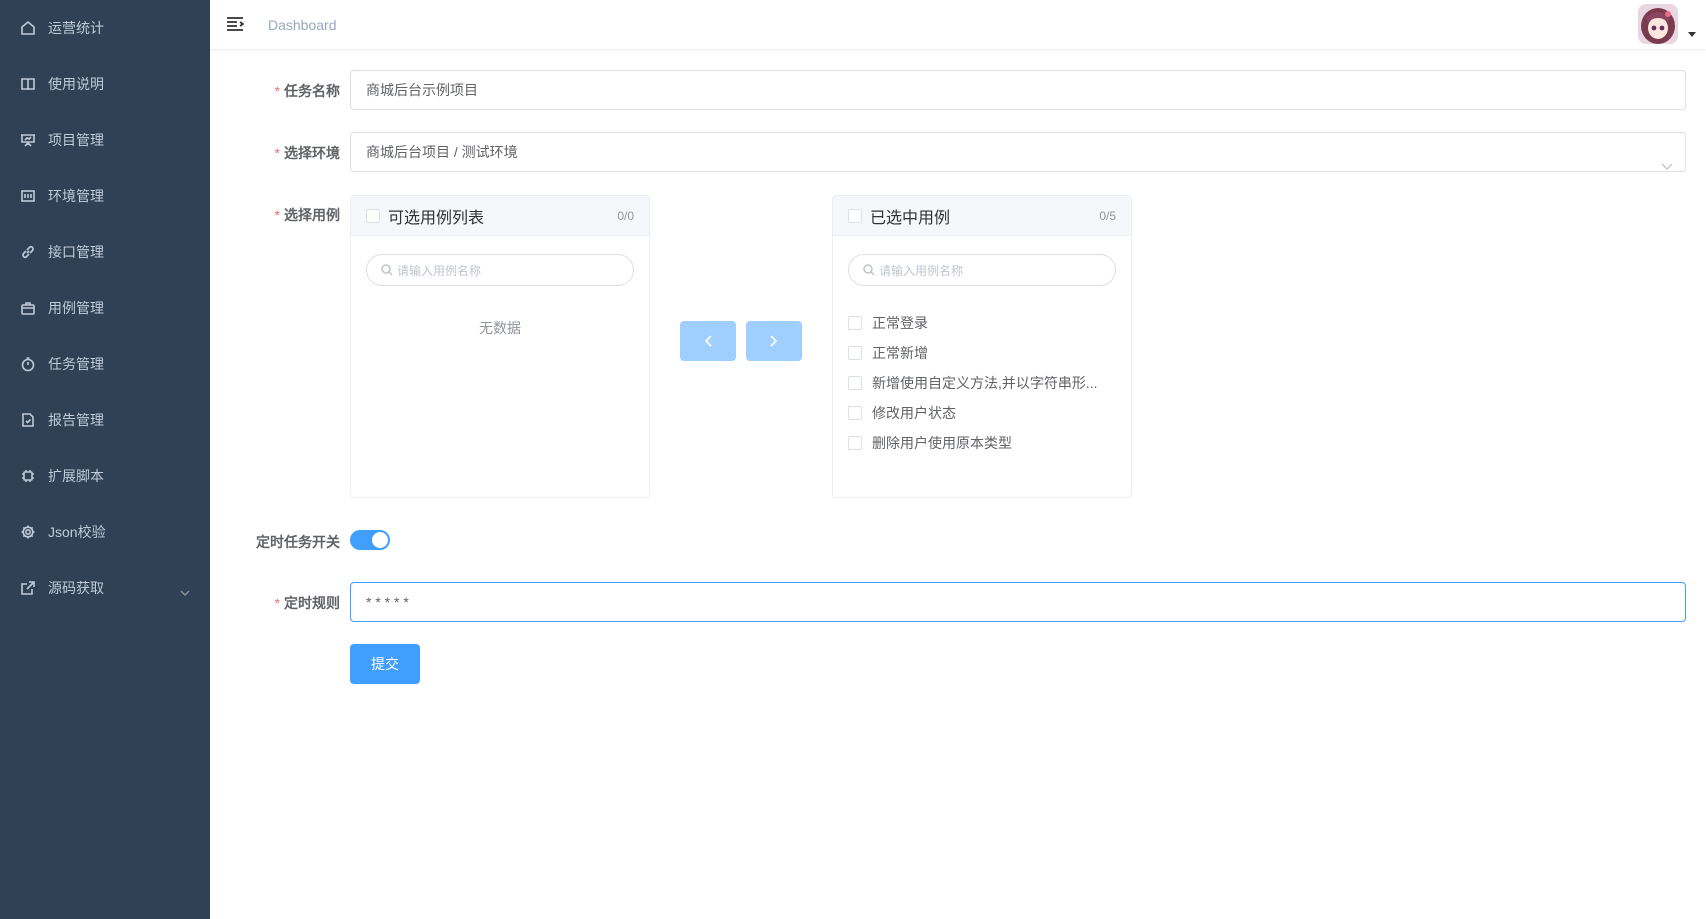 The height and width of the screenshot is (919, 1706). Describe the element at coordinates (500, 216) in the screenshot. I see `transfer-left-header: 可选用例列表 0/0` at that location.